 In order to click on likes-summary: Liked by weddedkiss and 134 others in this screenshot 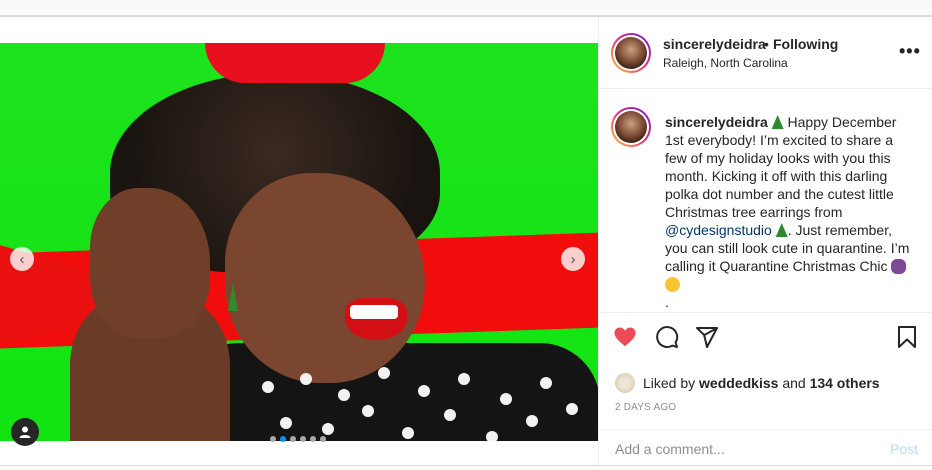, I will do `click(747, 383)`.